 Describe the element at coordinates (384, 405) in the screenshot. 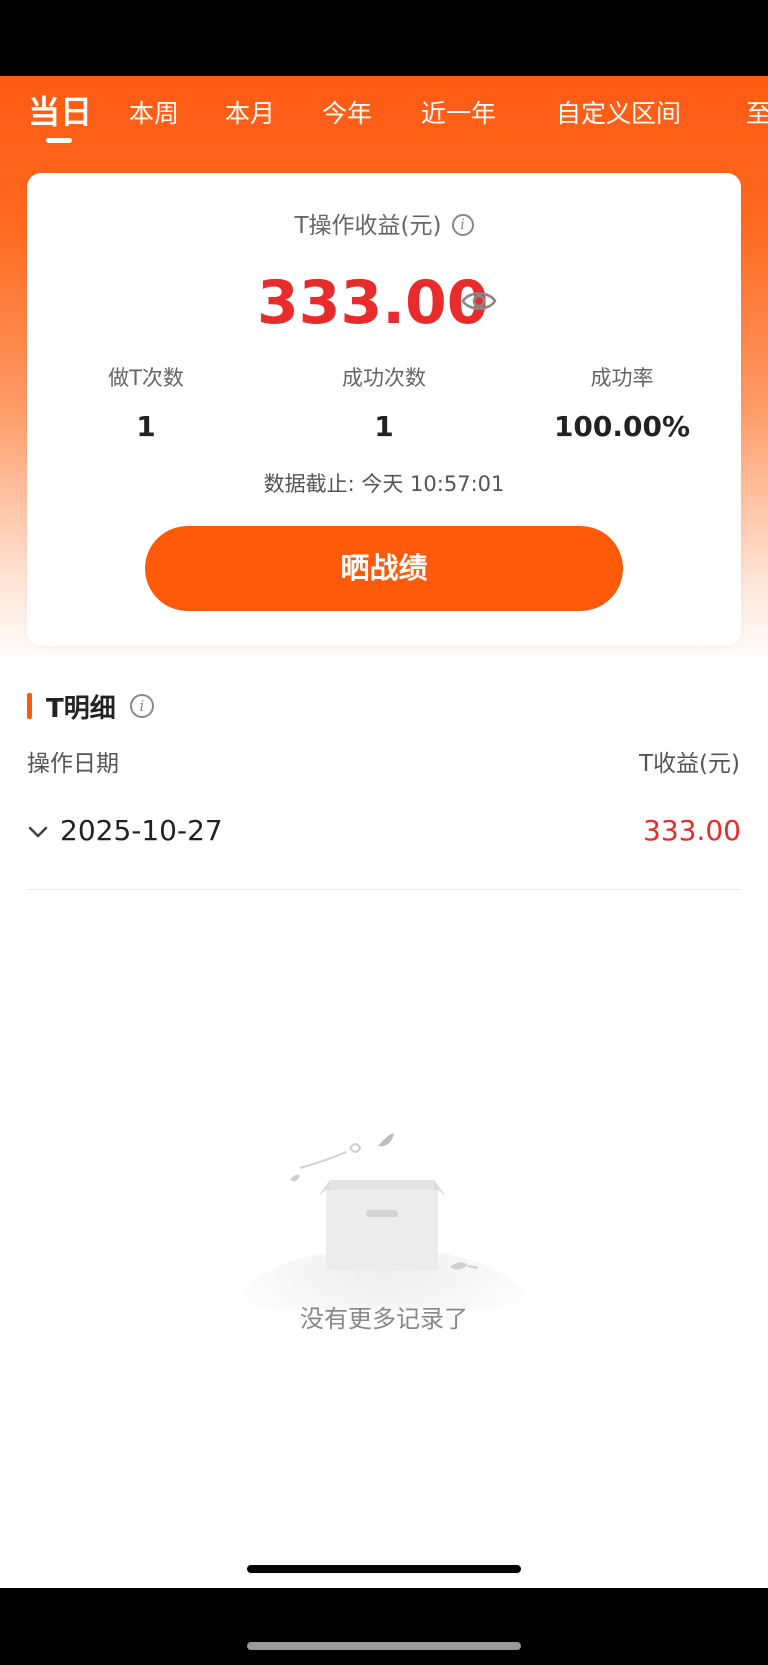

I see `stat-success-count: 成功次数 1` at that location.